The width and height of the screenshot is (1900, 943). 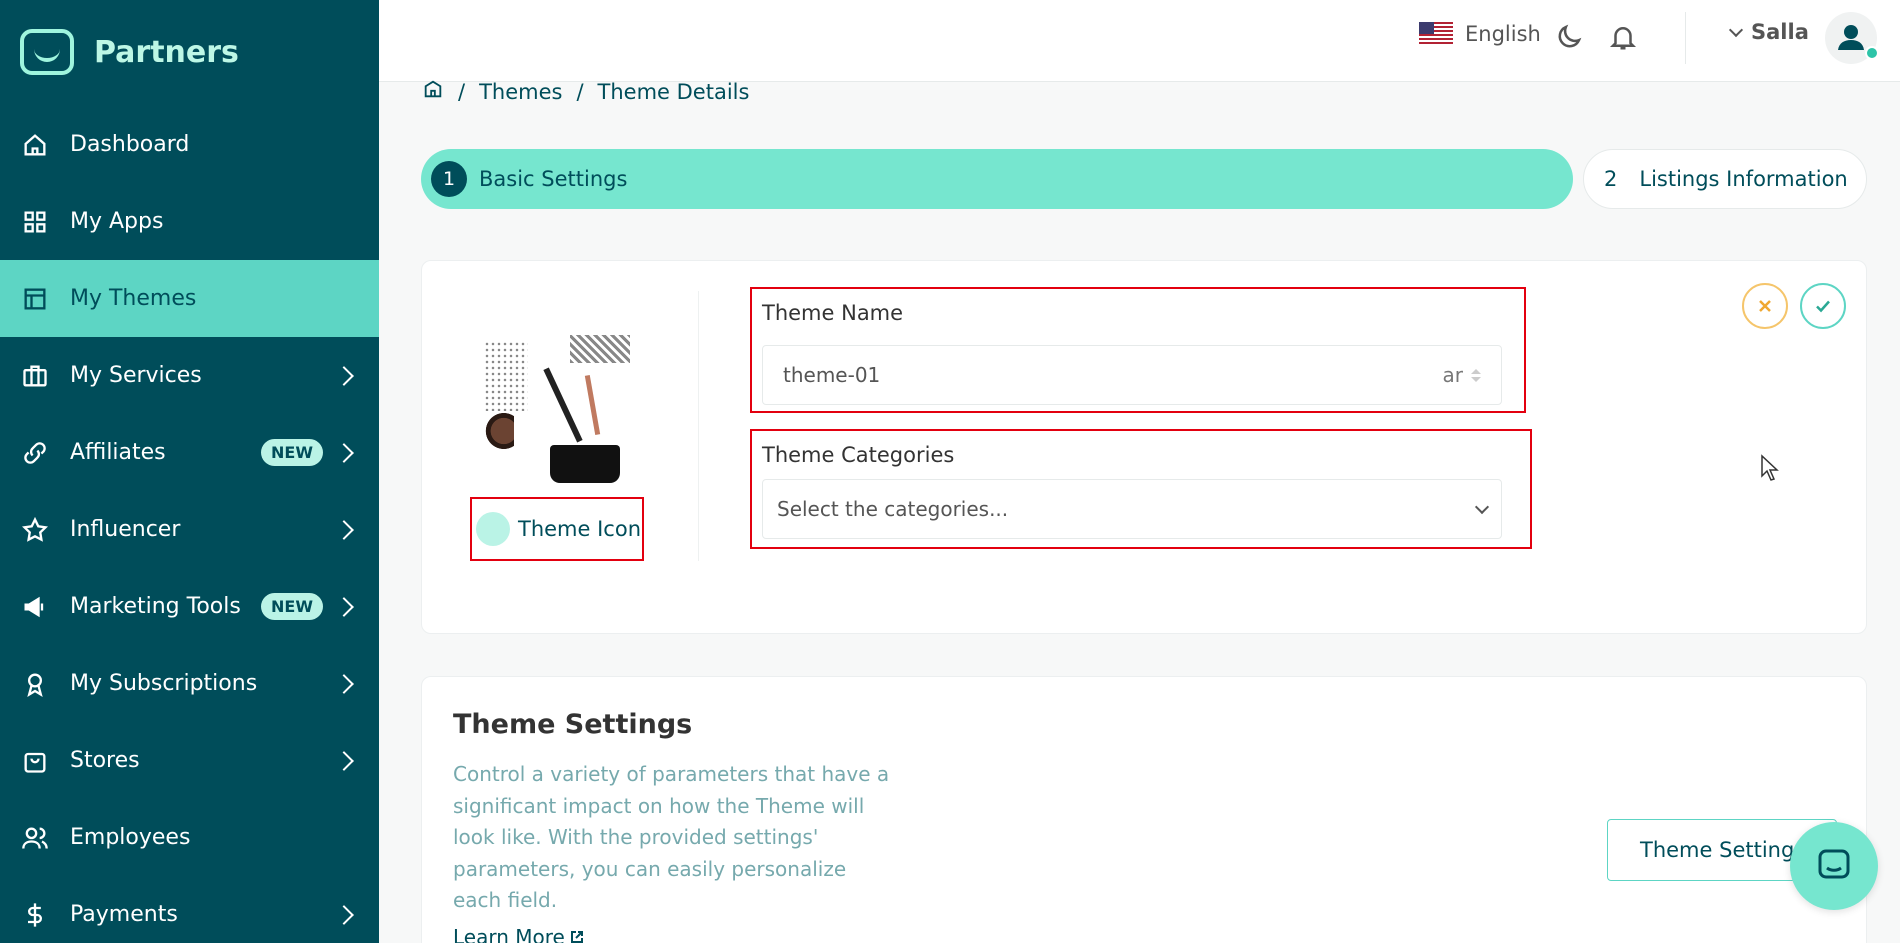 What do you see at coordinates (573, 724) in the screenshot?
I see `theme-settings-title: Theme Settings` at bounding box center [573, 724].